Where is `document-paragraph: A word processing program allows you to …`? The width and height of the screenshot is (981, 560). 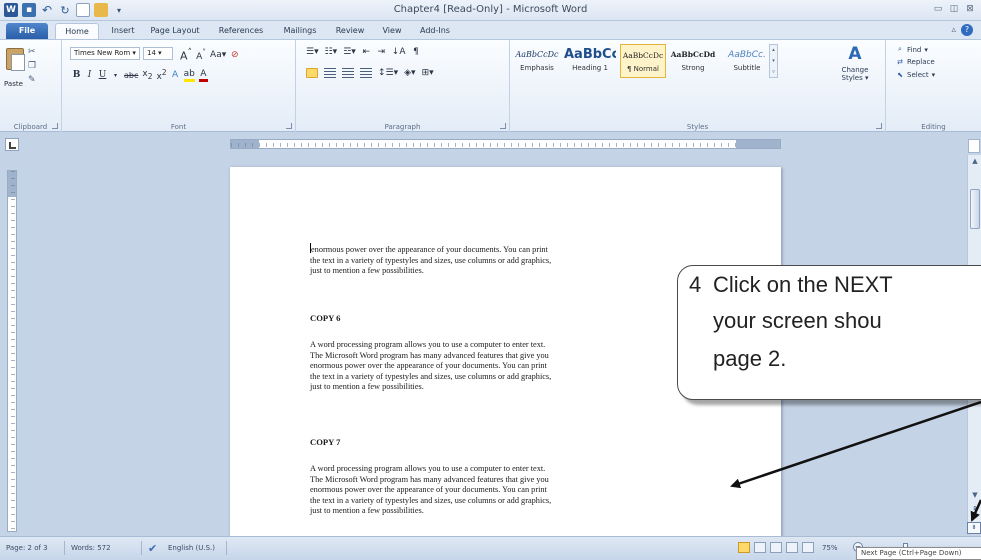 document-paragraph: A word processing program allows you to … is located at coordinates (431, 489).